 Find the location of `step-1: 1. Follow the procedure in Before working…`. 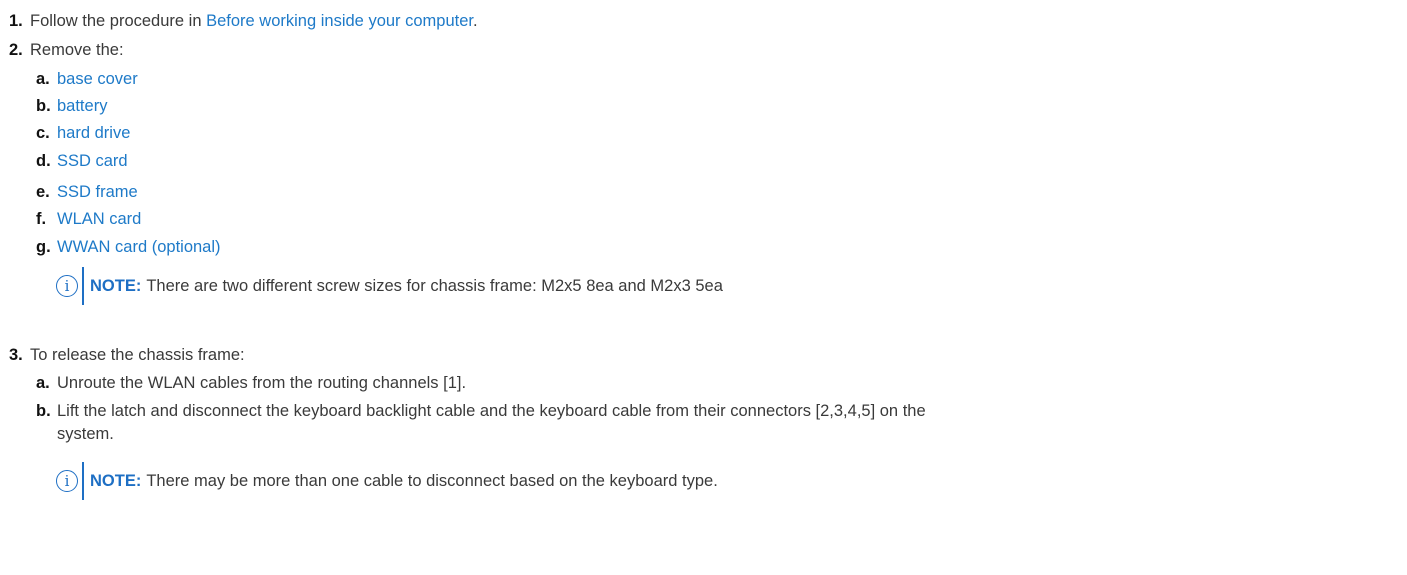

step-1: 1. Follow the procedure in Before working… is located at coordinates (243, 21).